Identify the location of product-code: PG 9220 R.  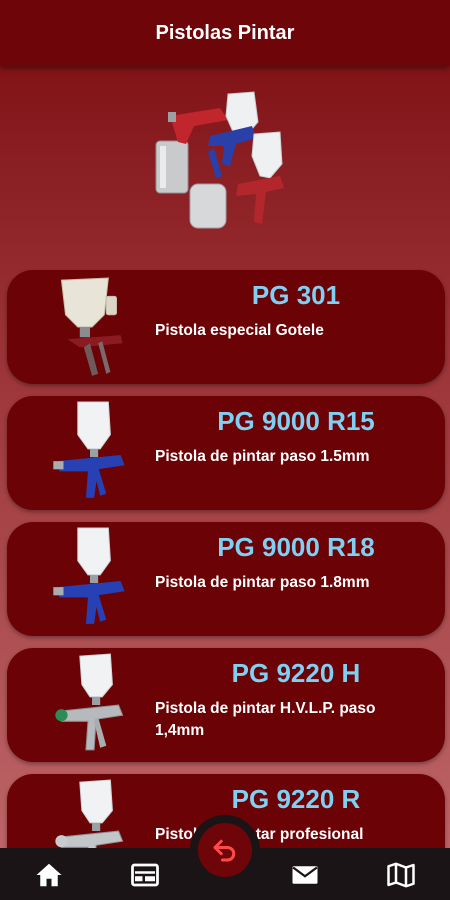
(296, 799).